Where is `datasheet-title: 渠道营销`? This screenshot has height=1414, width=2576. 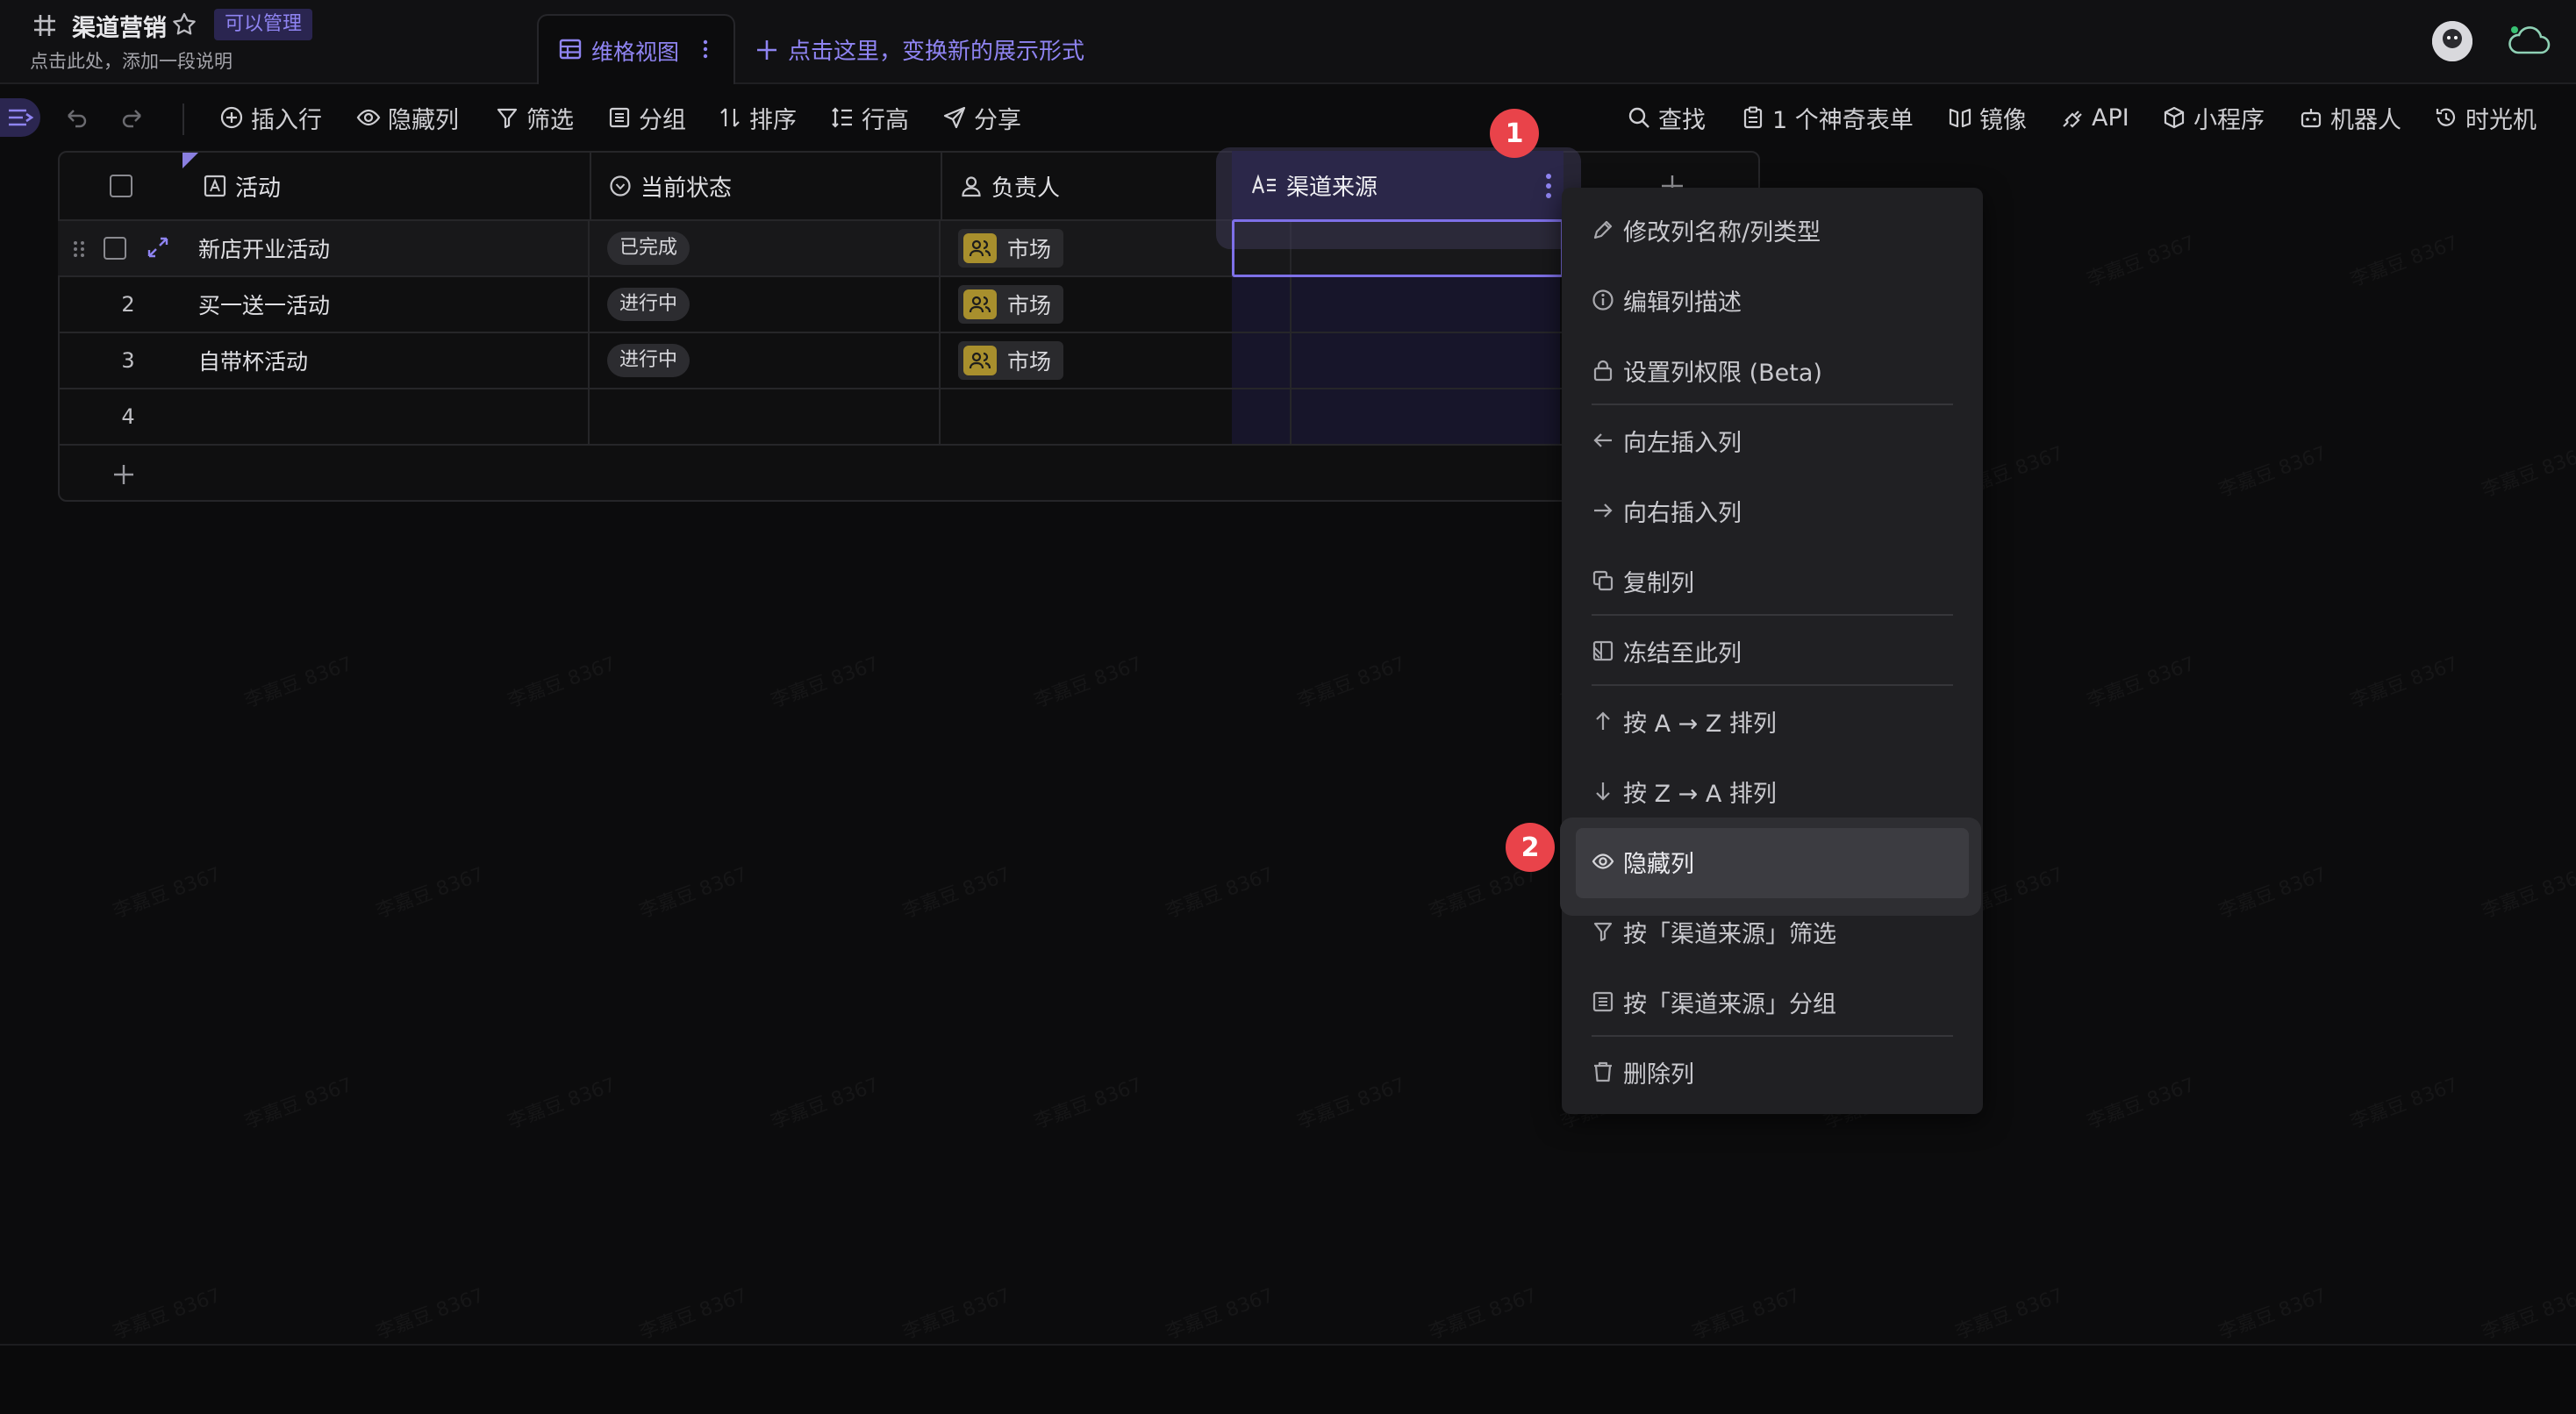 datasheet-title: 渠道营销 is located at coordinates (119, 26).